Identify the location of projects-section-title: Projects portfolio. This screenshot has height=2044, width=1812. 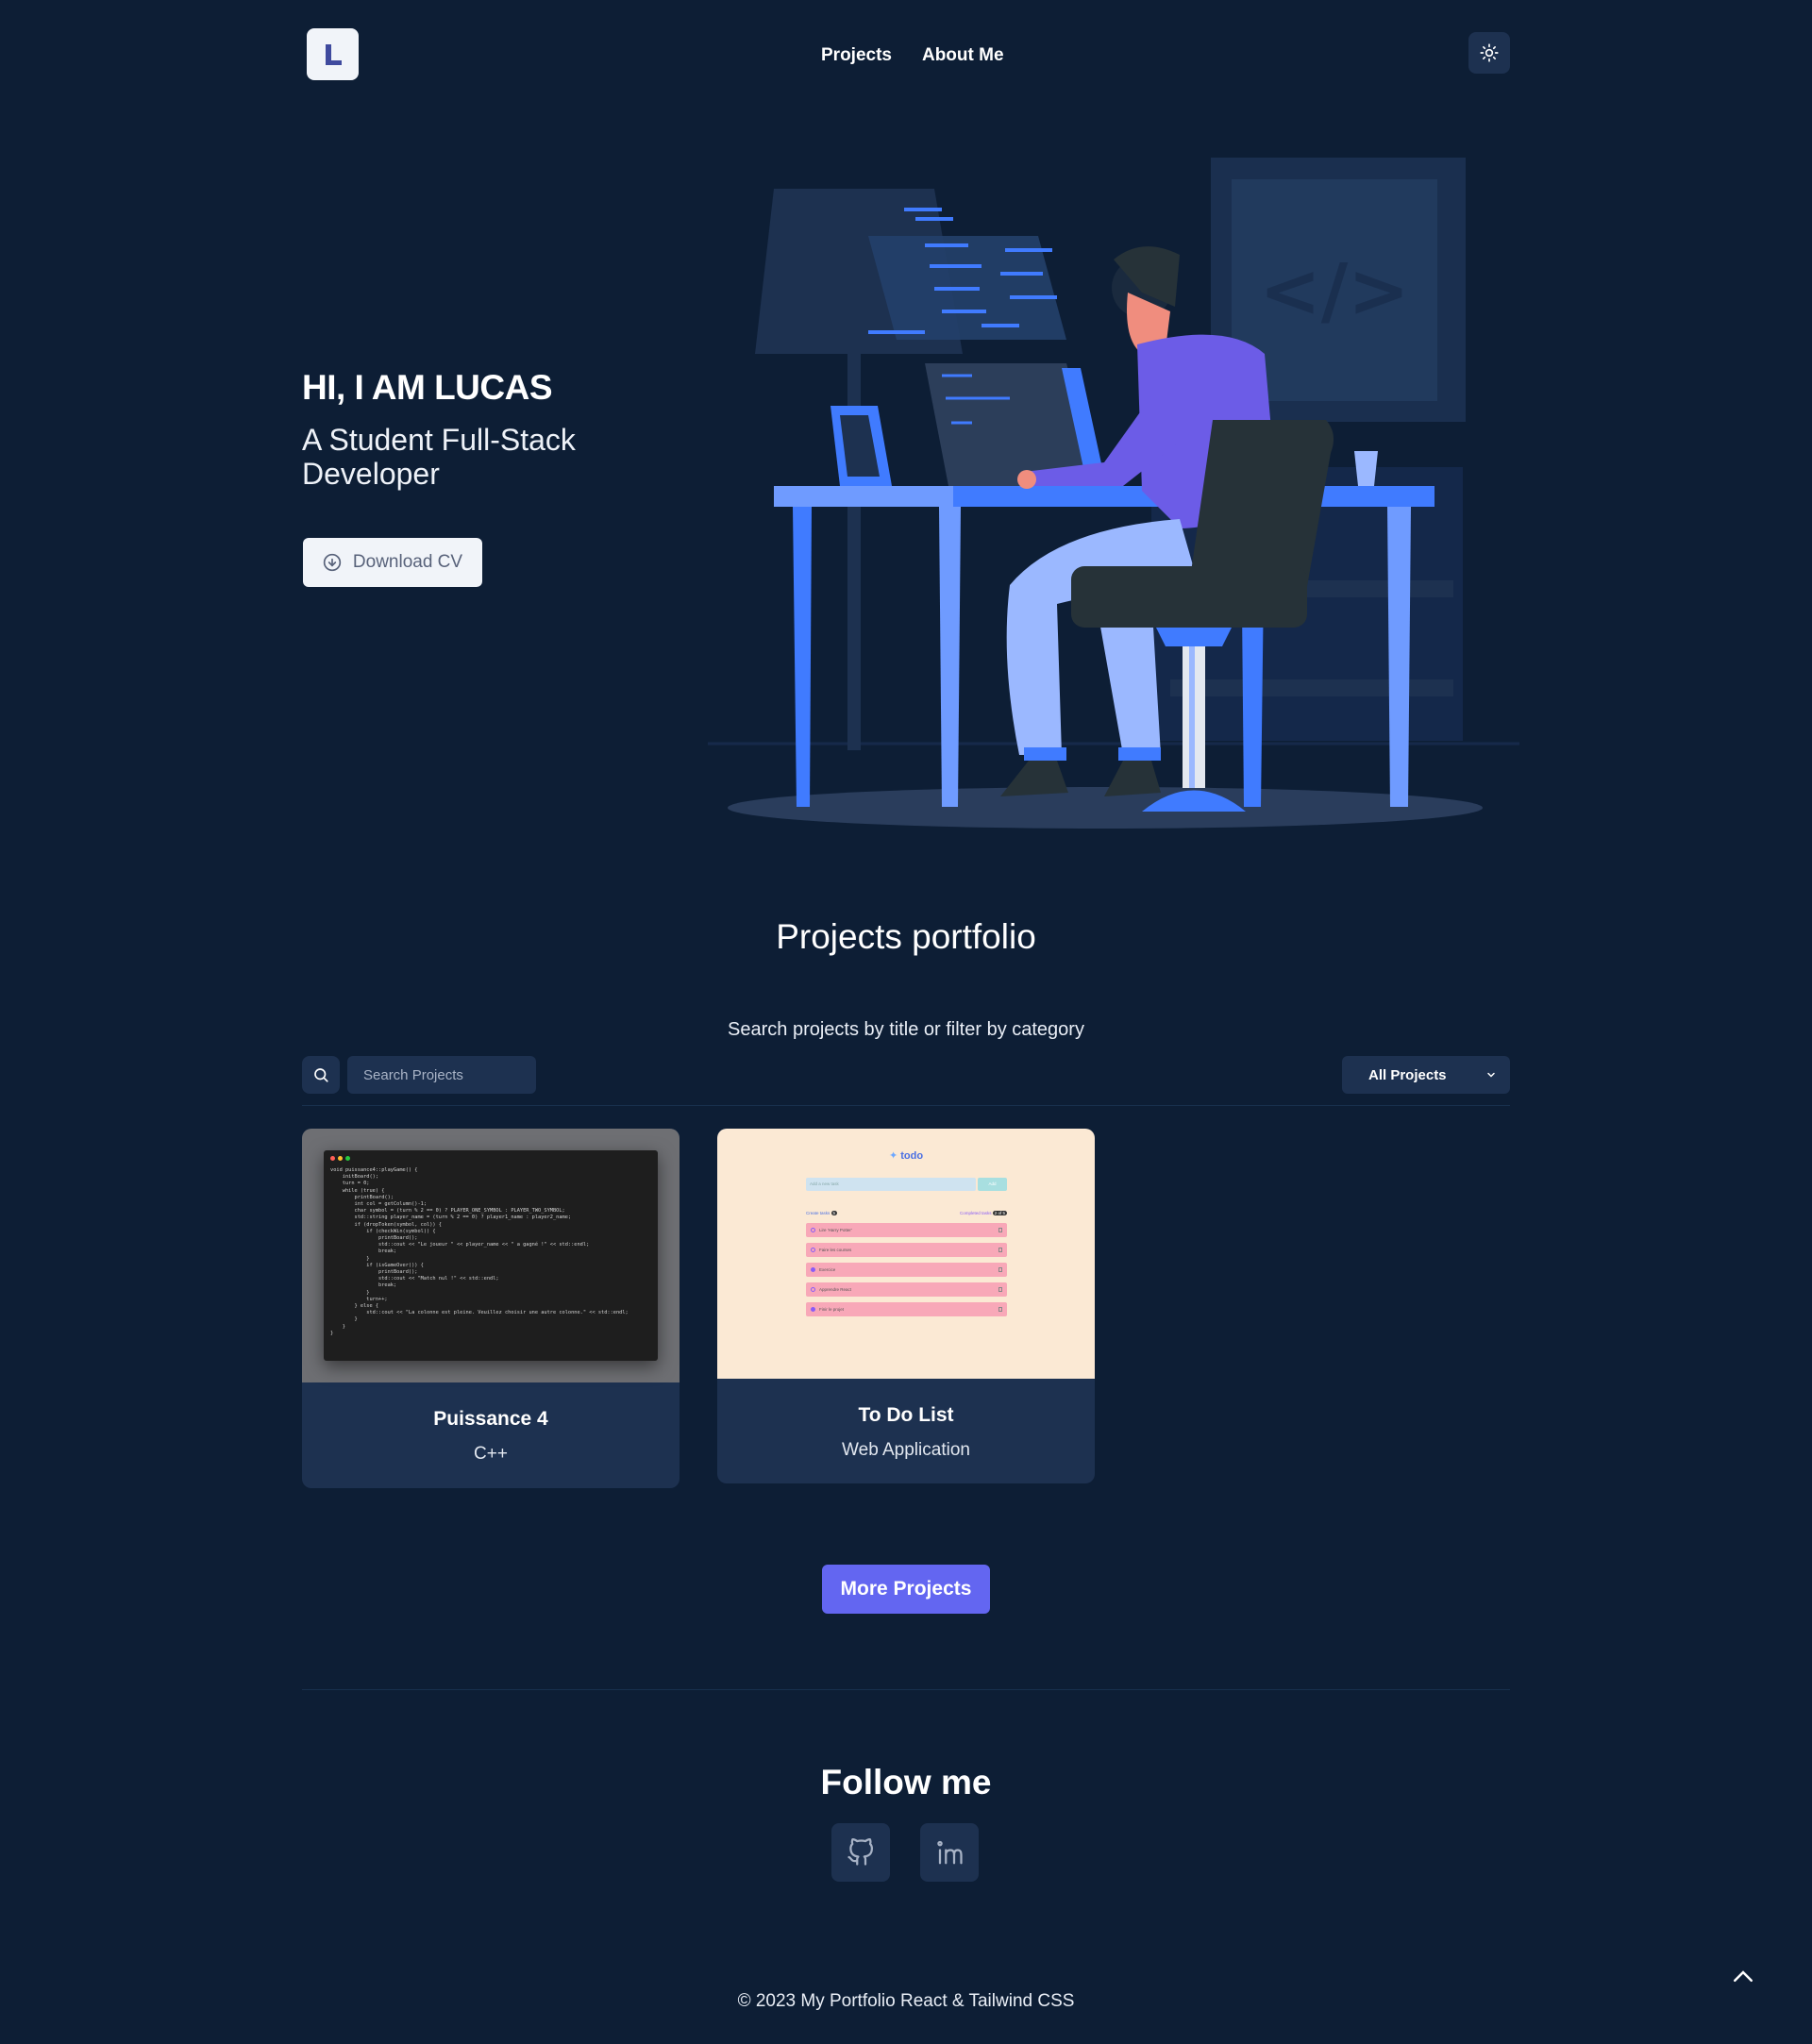
(906, 936).